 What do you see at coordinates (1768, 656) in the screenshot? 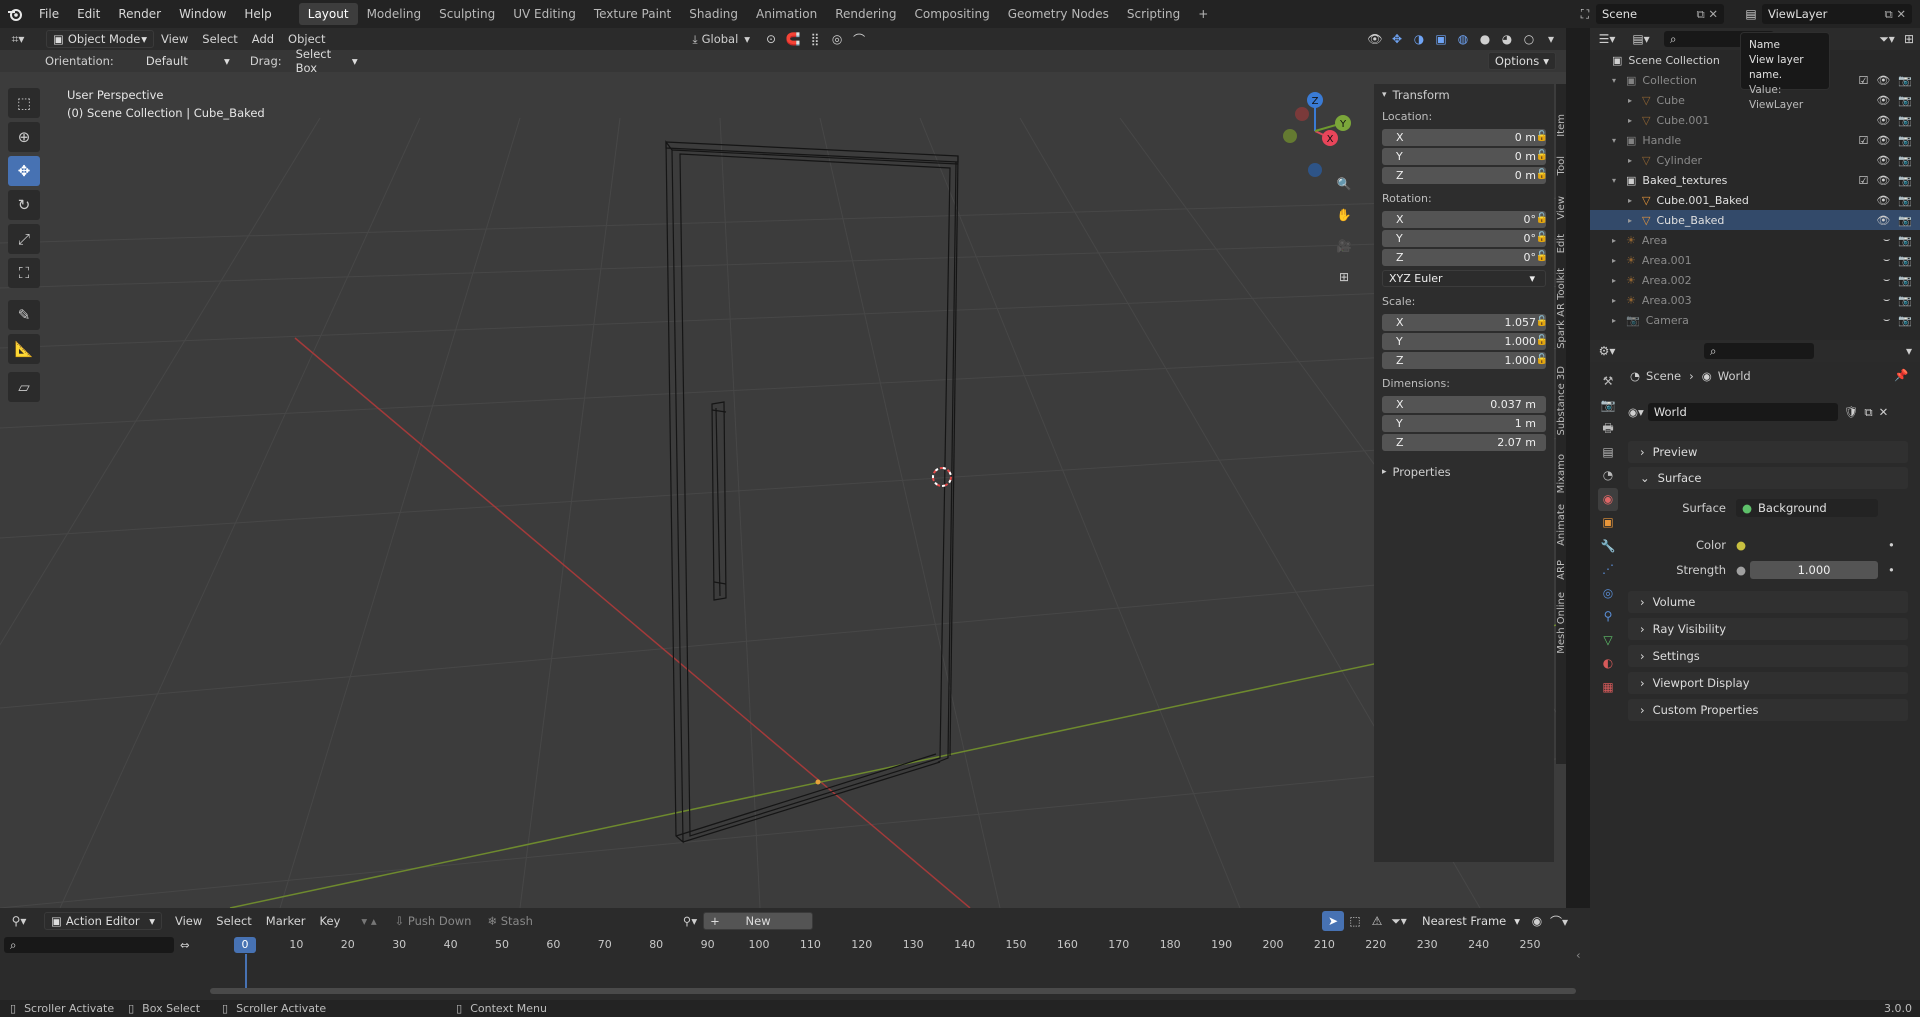
I see `panel-settings: › Settings` at bounding box center [1768, 656].